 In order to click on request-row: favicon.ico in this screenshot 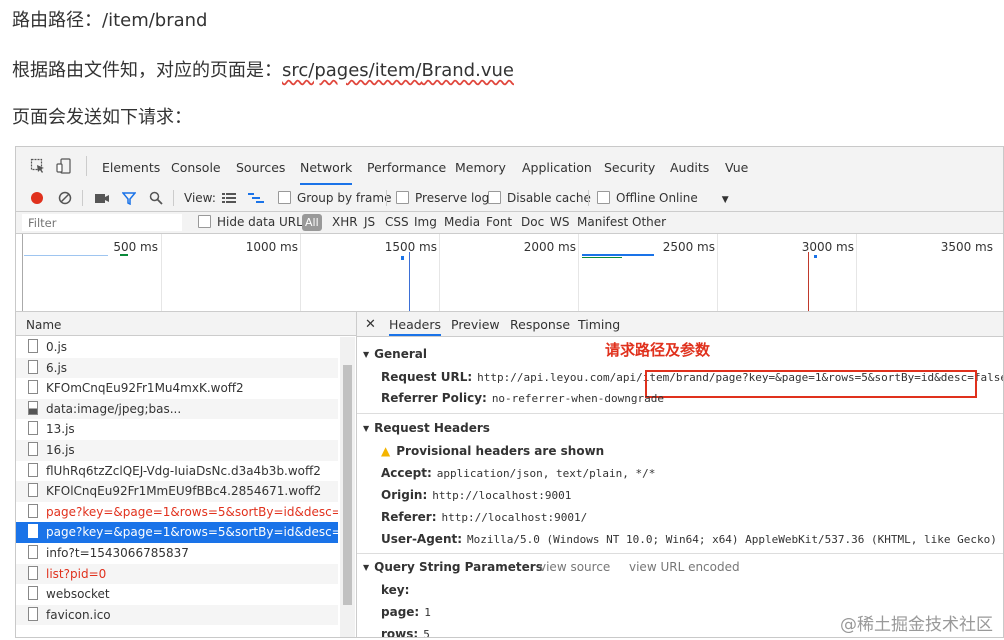, I will do `click(177, 615)`.